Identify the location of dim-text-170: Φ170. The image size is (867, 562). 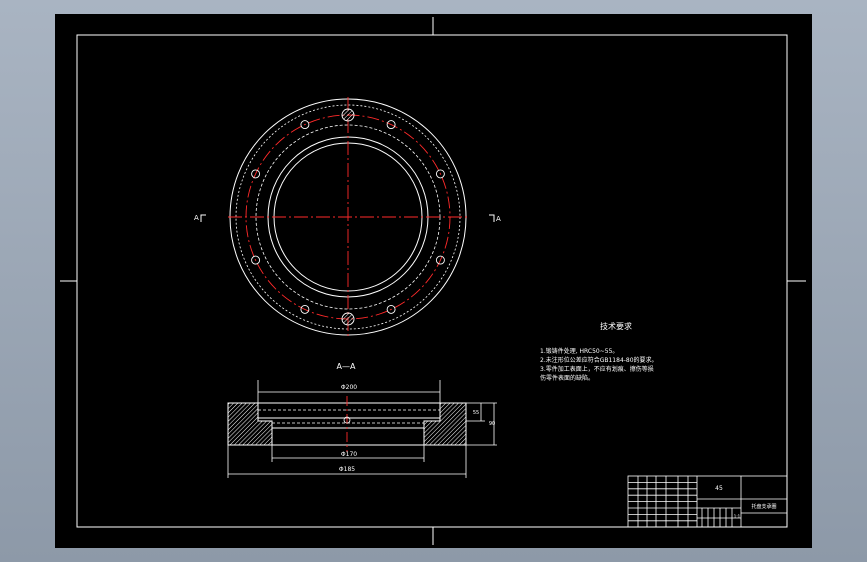
(349, 454).